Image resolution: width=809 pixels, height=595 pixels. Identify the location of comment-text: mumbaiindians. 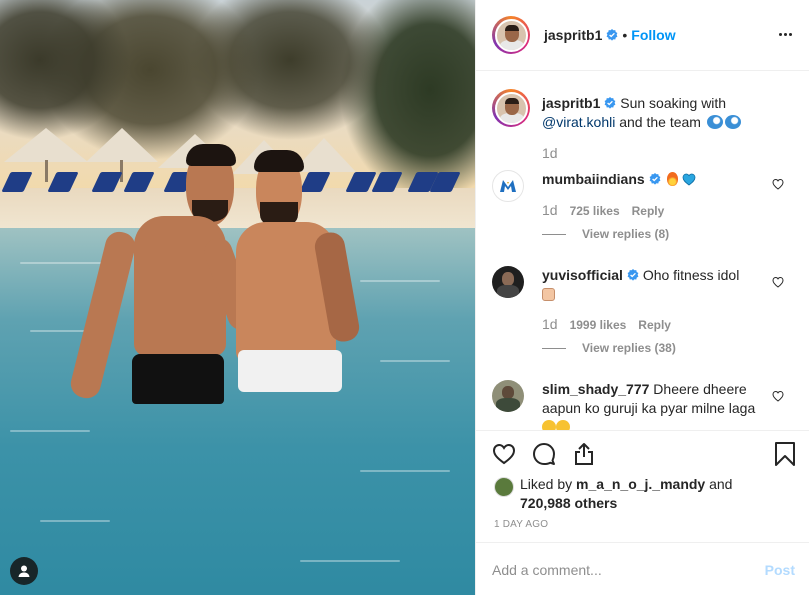
(652, 179).